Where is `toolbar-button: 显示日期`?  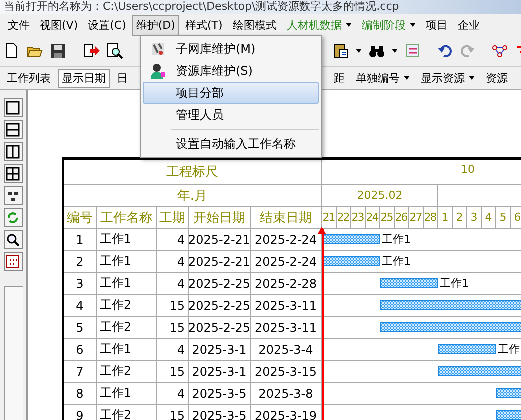
toolbar-button: 显示日期 is located at coordinates (84, 78).